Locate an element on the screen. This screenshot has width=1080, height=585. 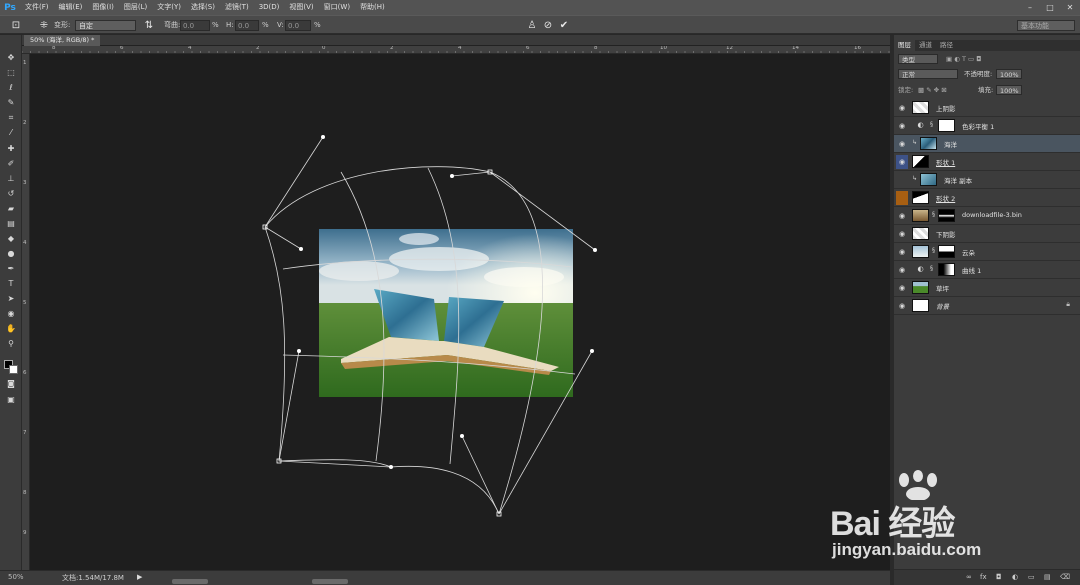
tab-channels: 通道 is located at coordinates (925, 45).